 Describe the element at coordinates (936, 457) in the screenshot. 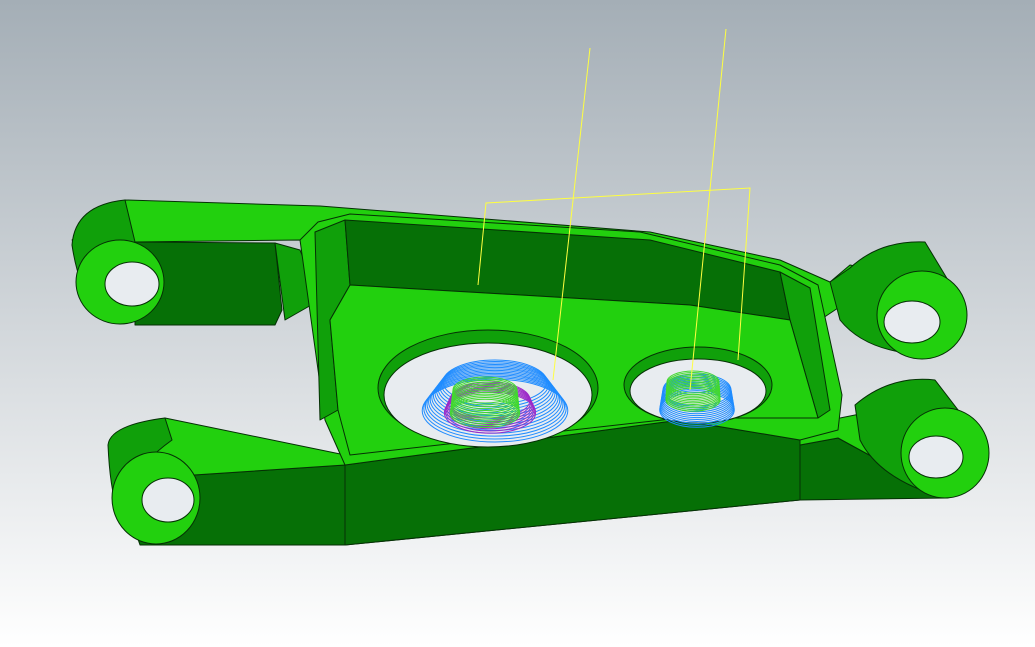

I see `right-lower-eye-hole` at that location.